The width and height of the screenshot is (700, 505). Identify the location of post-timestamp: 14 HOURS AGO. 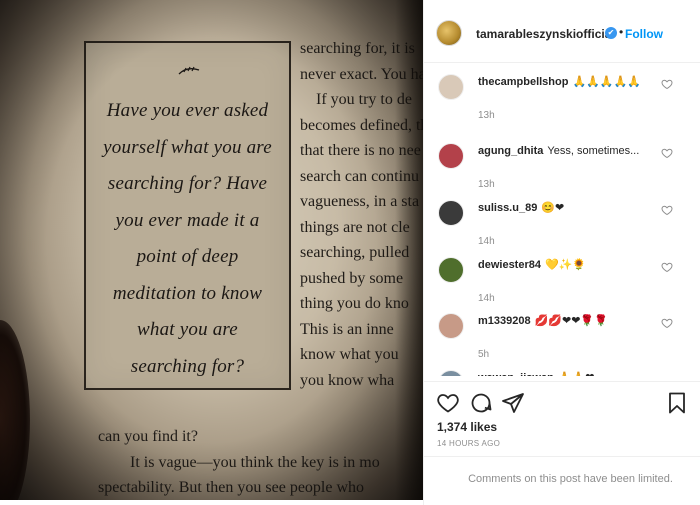
(468, 443).